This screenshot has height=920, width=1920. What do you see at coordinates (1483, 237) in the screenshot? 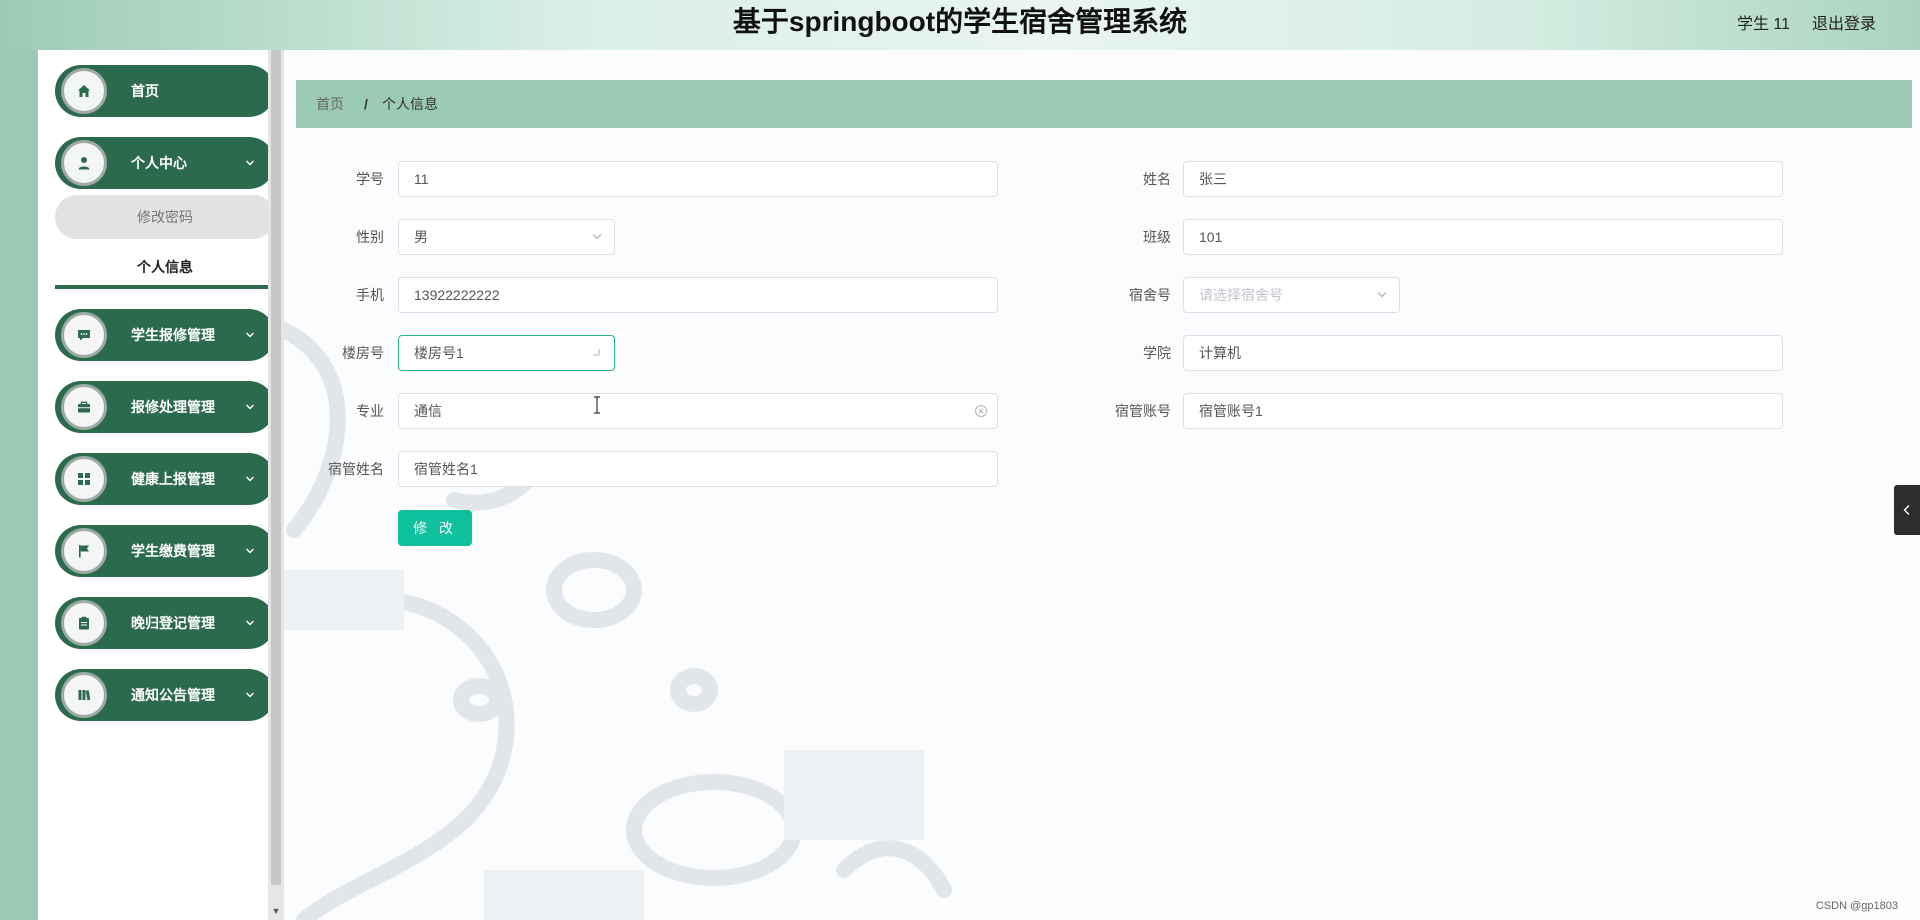
I see `class-input` at bounding box center [1483, 237].